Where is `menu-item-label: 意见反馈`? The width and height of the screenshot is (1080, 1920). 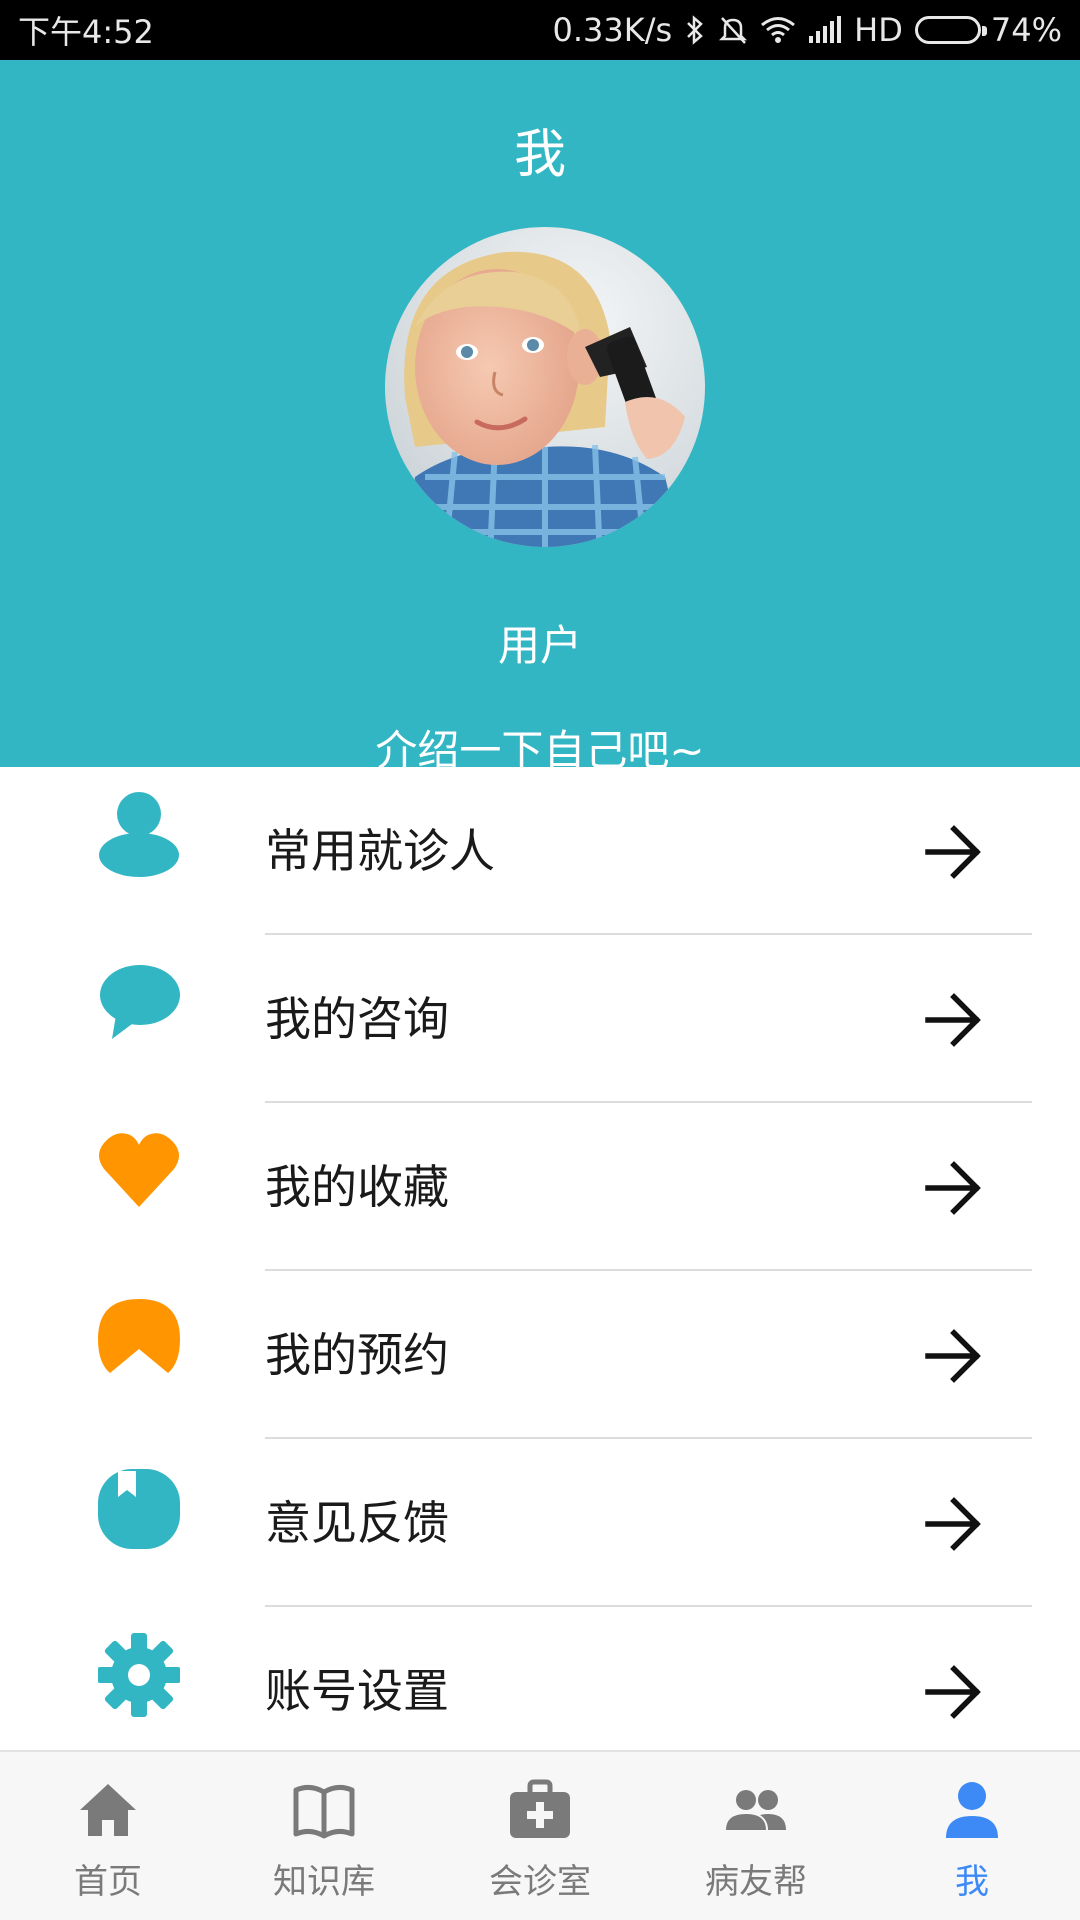 menu-item-label: 意见反馈 is located at coordinates (357, 1523).